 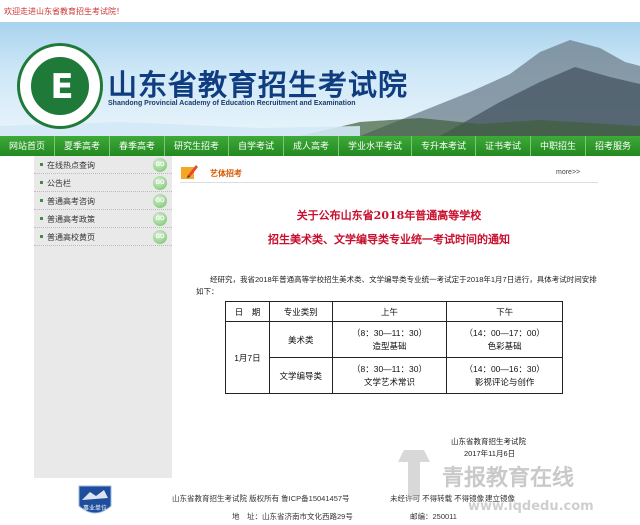 I want to click on nav-item: 春季高考, so click(x=137, y=146).